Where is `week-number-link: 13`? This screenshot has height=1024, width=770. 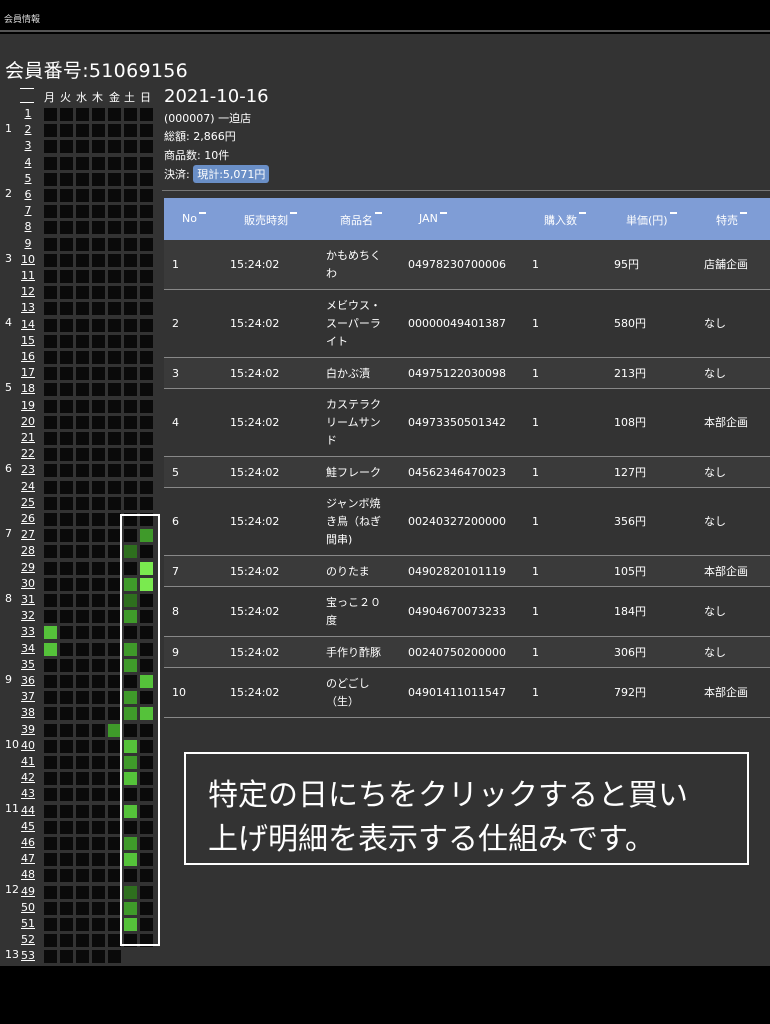 week-number-link: 13 is located at coordinates (28, 308).